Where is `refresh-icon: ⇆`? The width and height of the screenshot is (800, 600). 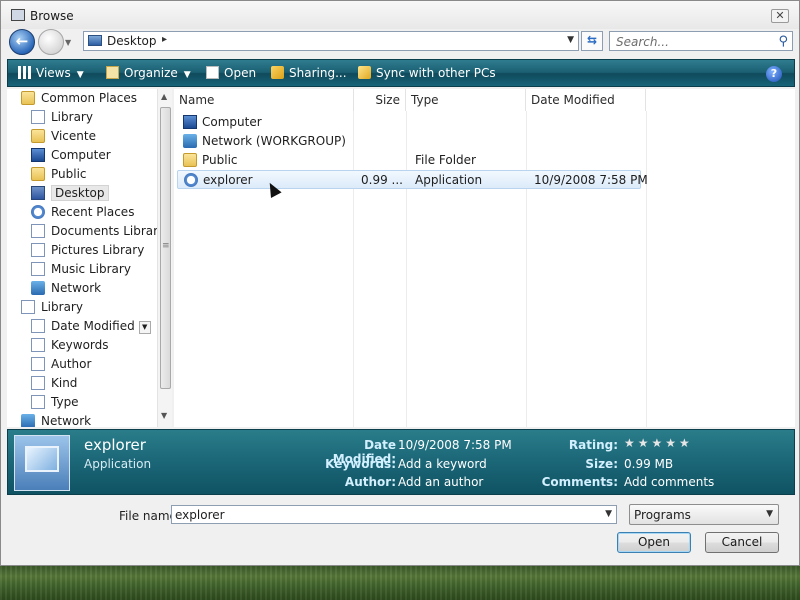
refresh-icon: ⇆ is located at coordinates (592, 40).